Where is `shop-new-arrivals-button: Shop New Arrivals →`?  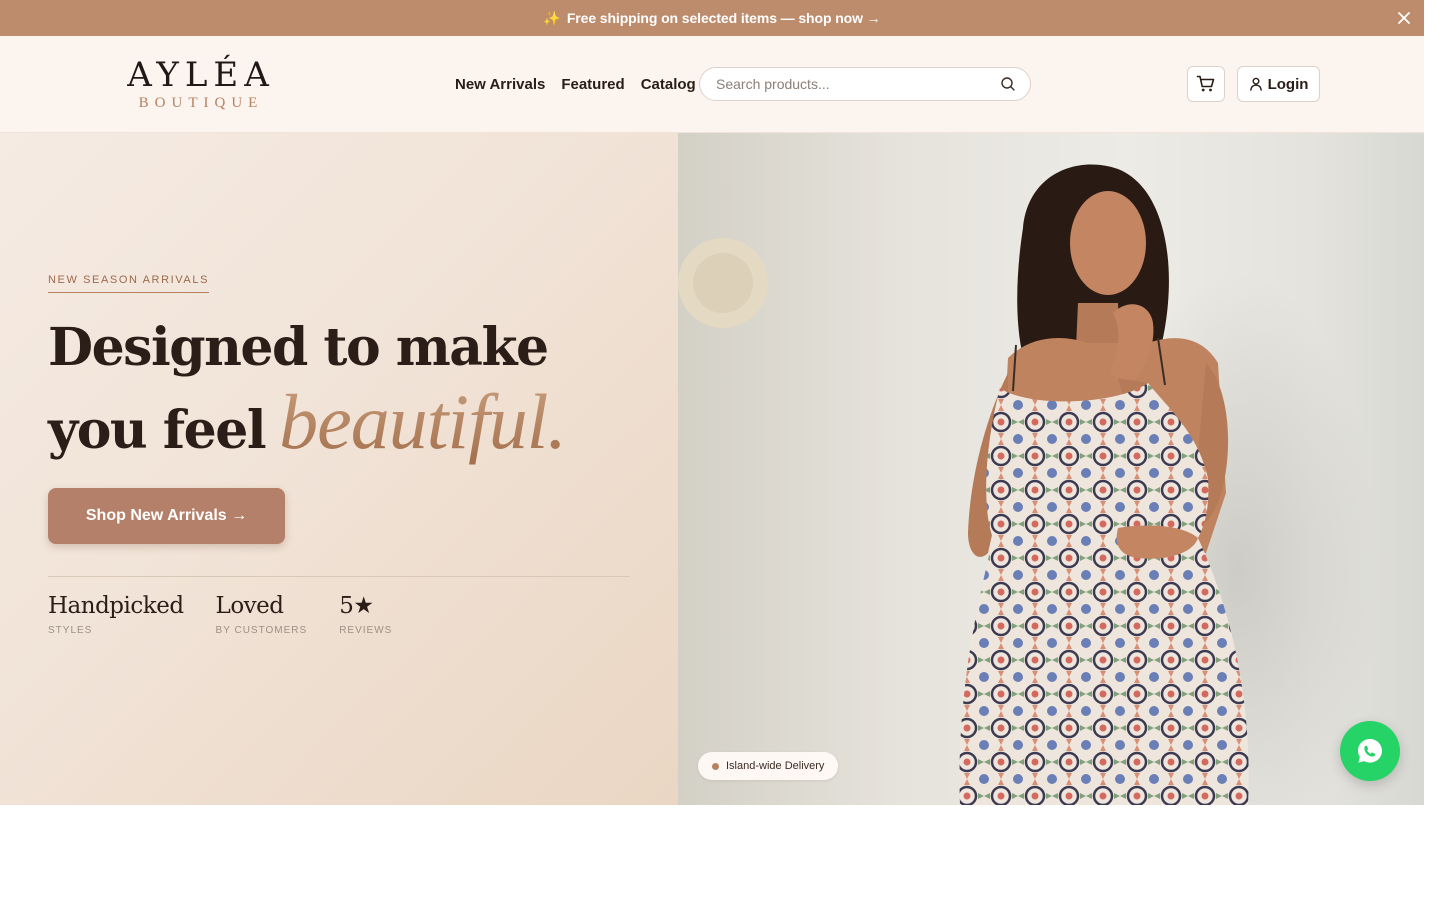
shop-new-arrivals-button: Shop New Arrivals → is located at coordinates (166, 516).